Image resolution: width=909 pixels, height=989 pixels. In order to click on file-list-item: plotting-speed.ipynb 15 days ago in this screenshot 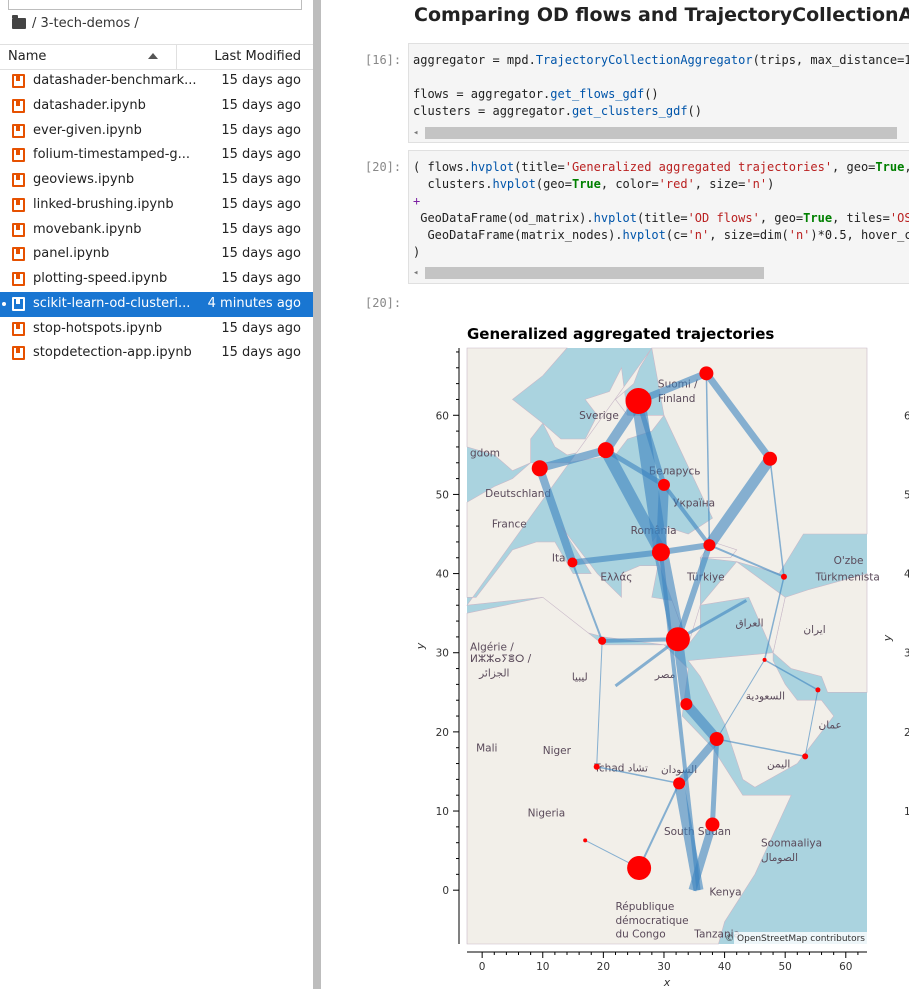, I will do `click(156, 279)`.